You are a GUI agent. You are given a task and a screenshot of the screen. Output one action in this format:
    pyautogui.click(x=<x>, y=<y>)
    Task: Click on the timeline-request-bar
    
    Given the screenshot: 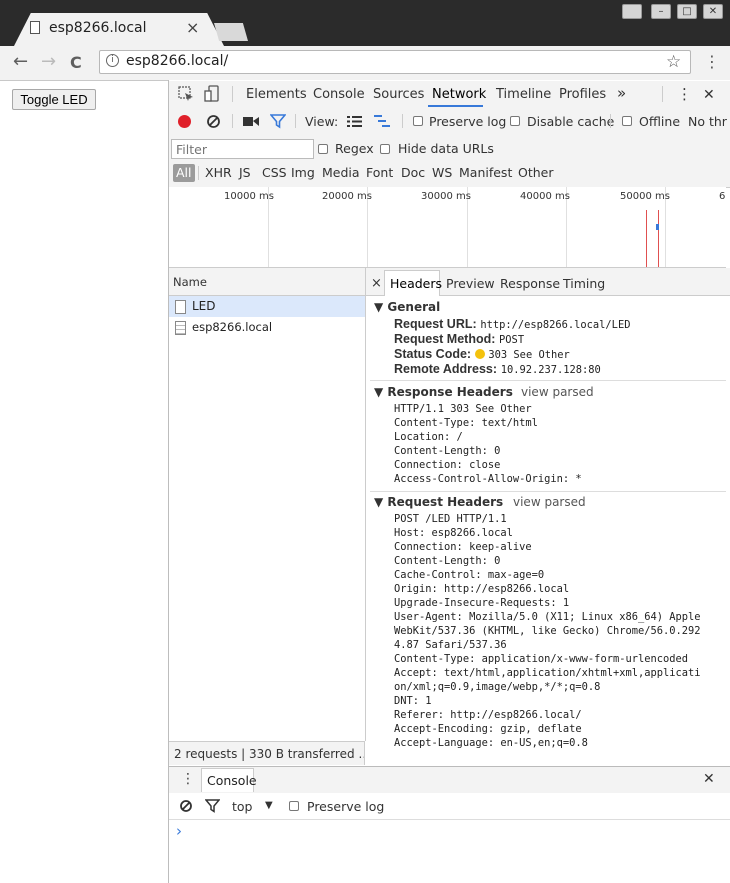 What is the action you would take?
    pyautogui.click(x=657, y=227)
    